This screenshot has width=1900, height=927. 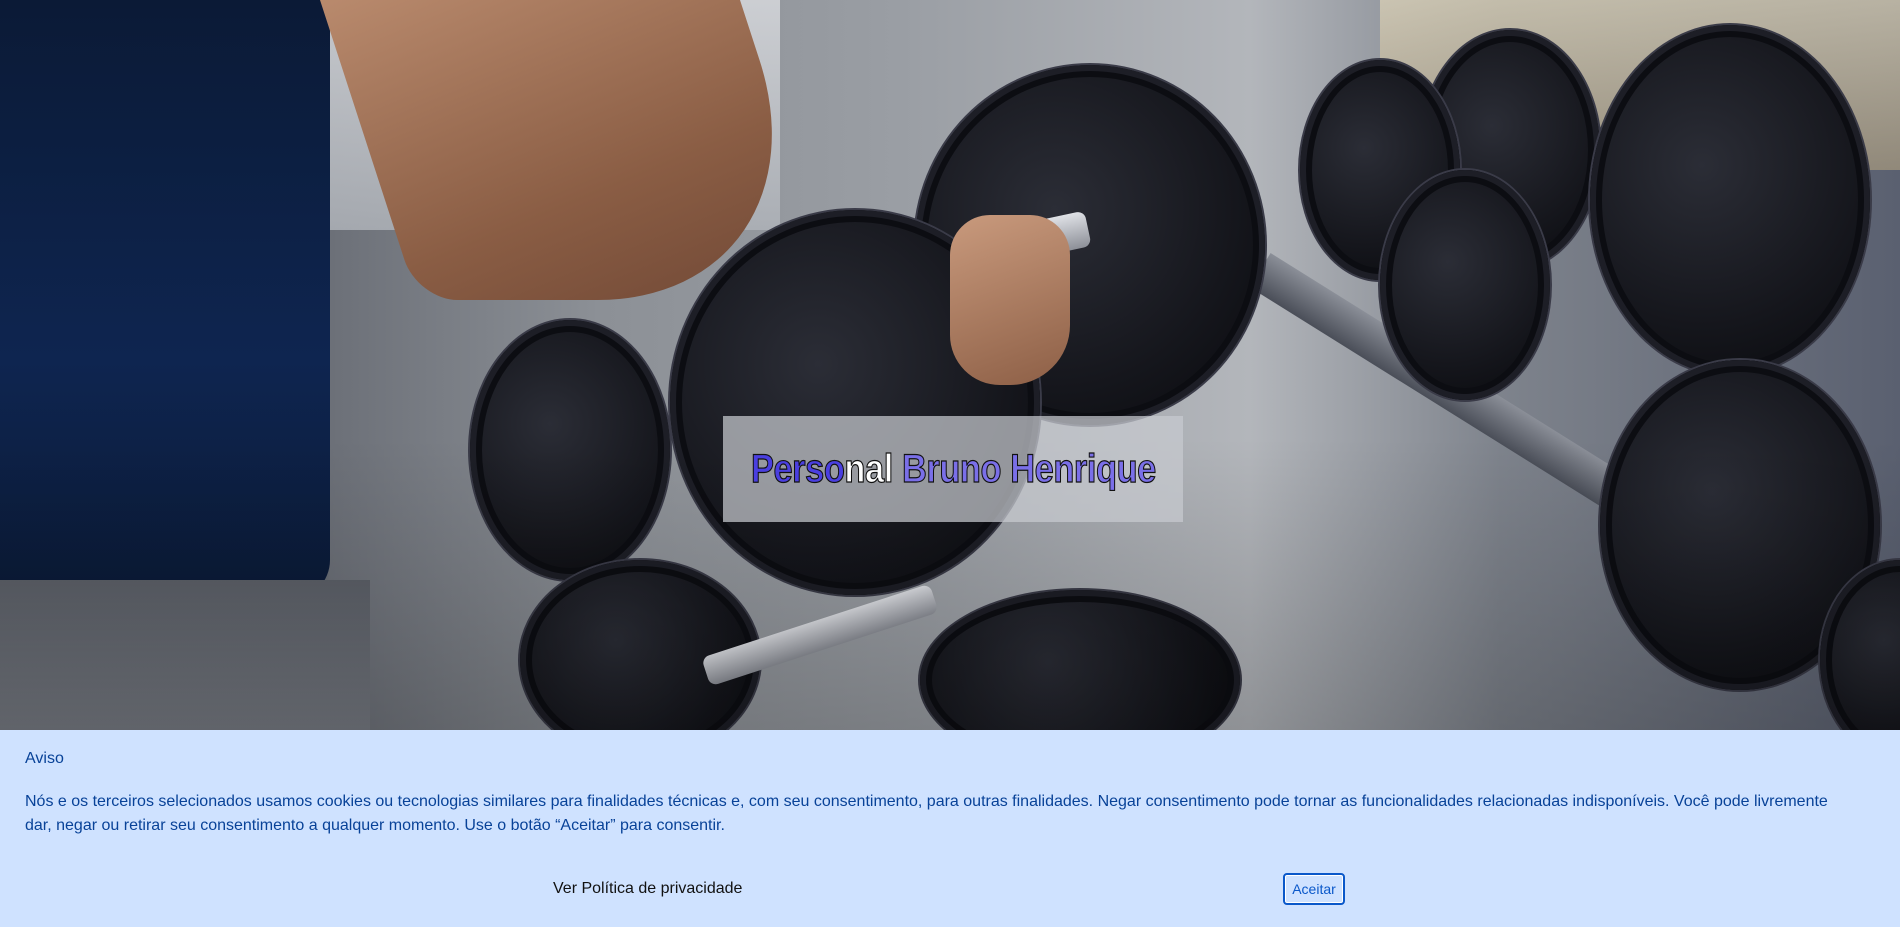 I want to click on site-title-part-3: Bruno Henrique, so click(x=1028, y=468).